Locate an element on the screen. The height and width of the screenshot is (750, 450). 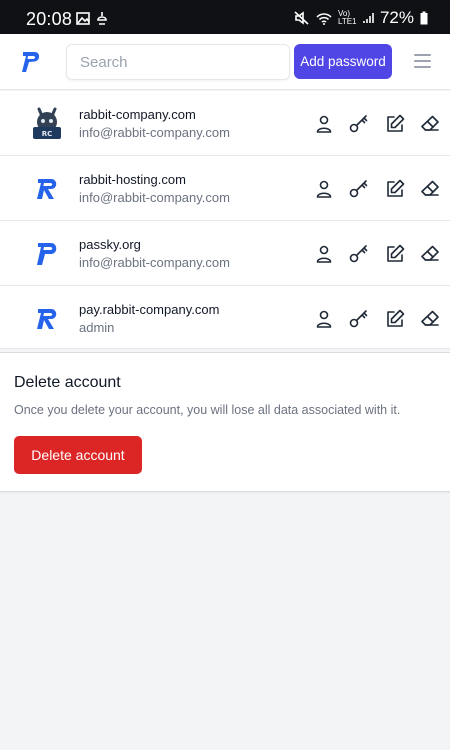
passky-favicon is located at coordinates (47, 254).